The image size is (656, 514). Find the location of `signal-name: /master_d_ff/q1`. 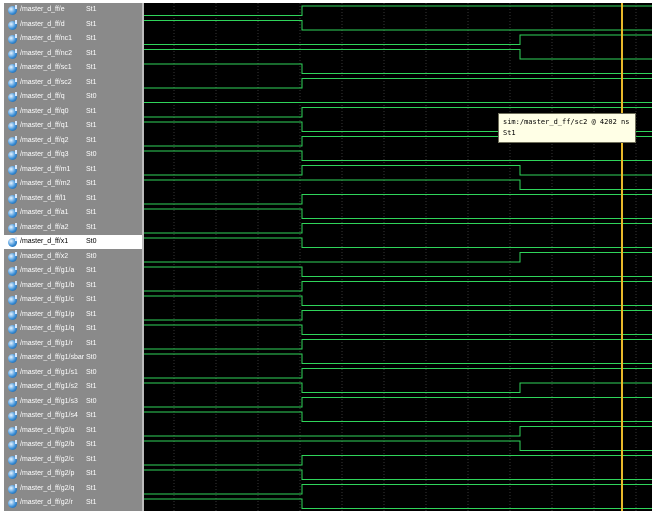

signal-name: /master_d_ff/q1 is located at coordinates (44, 125).